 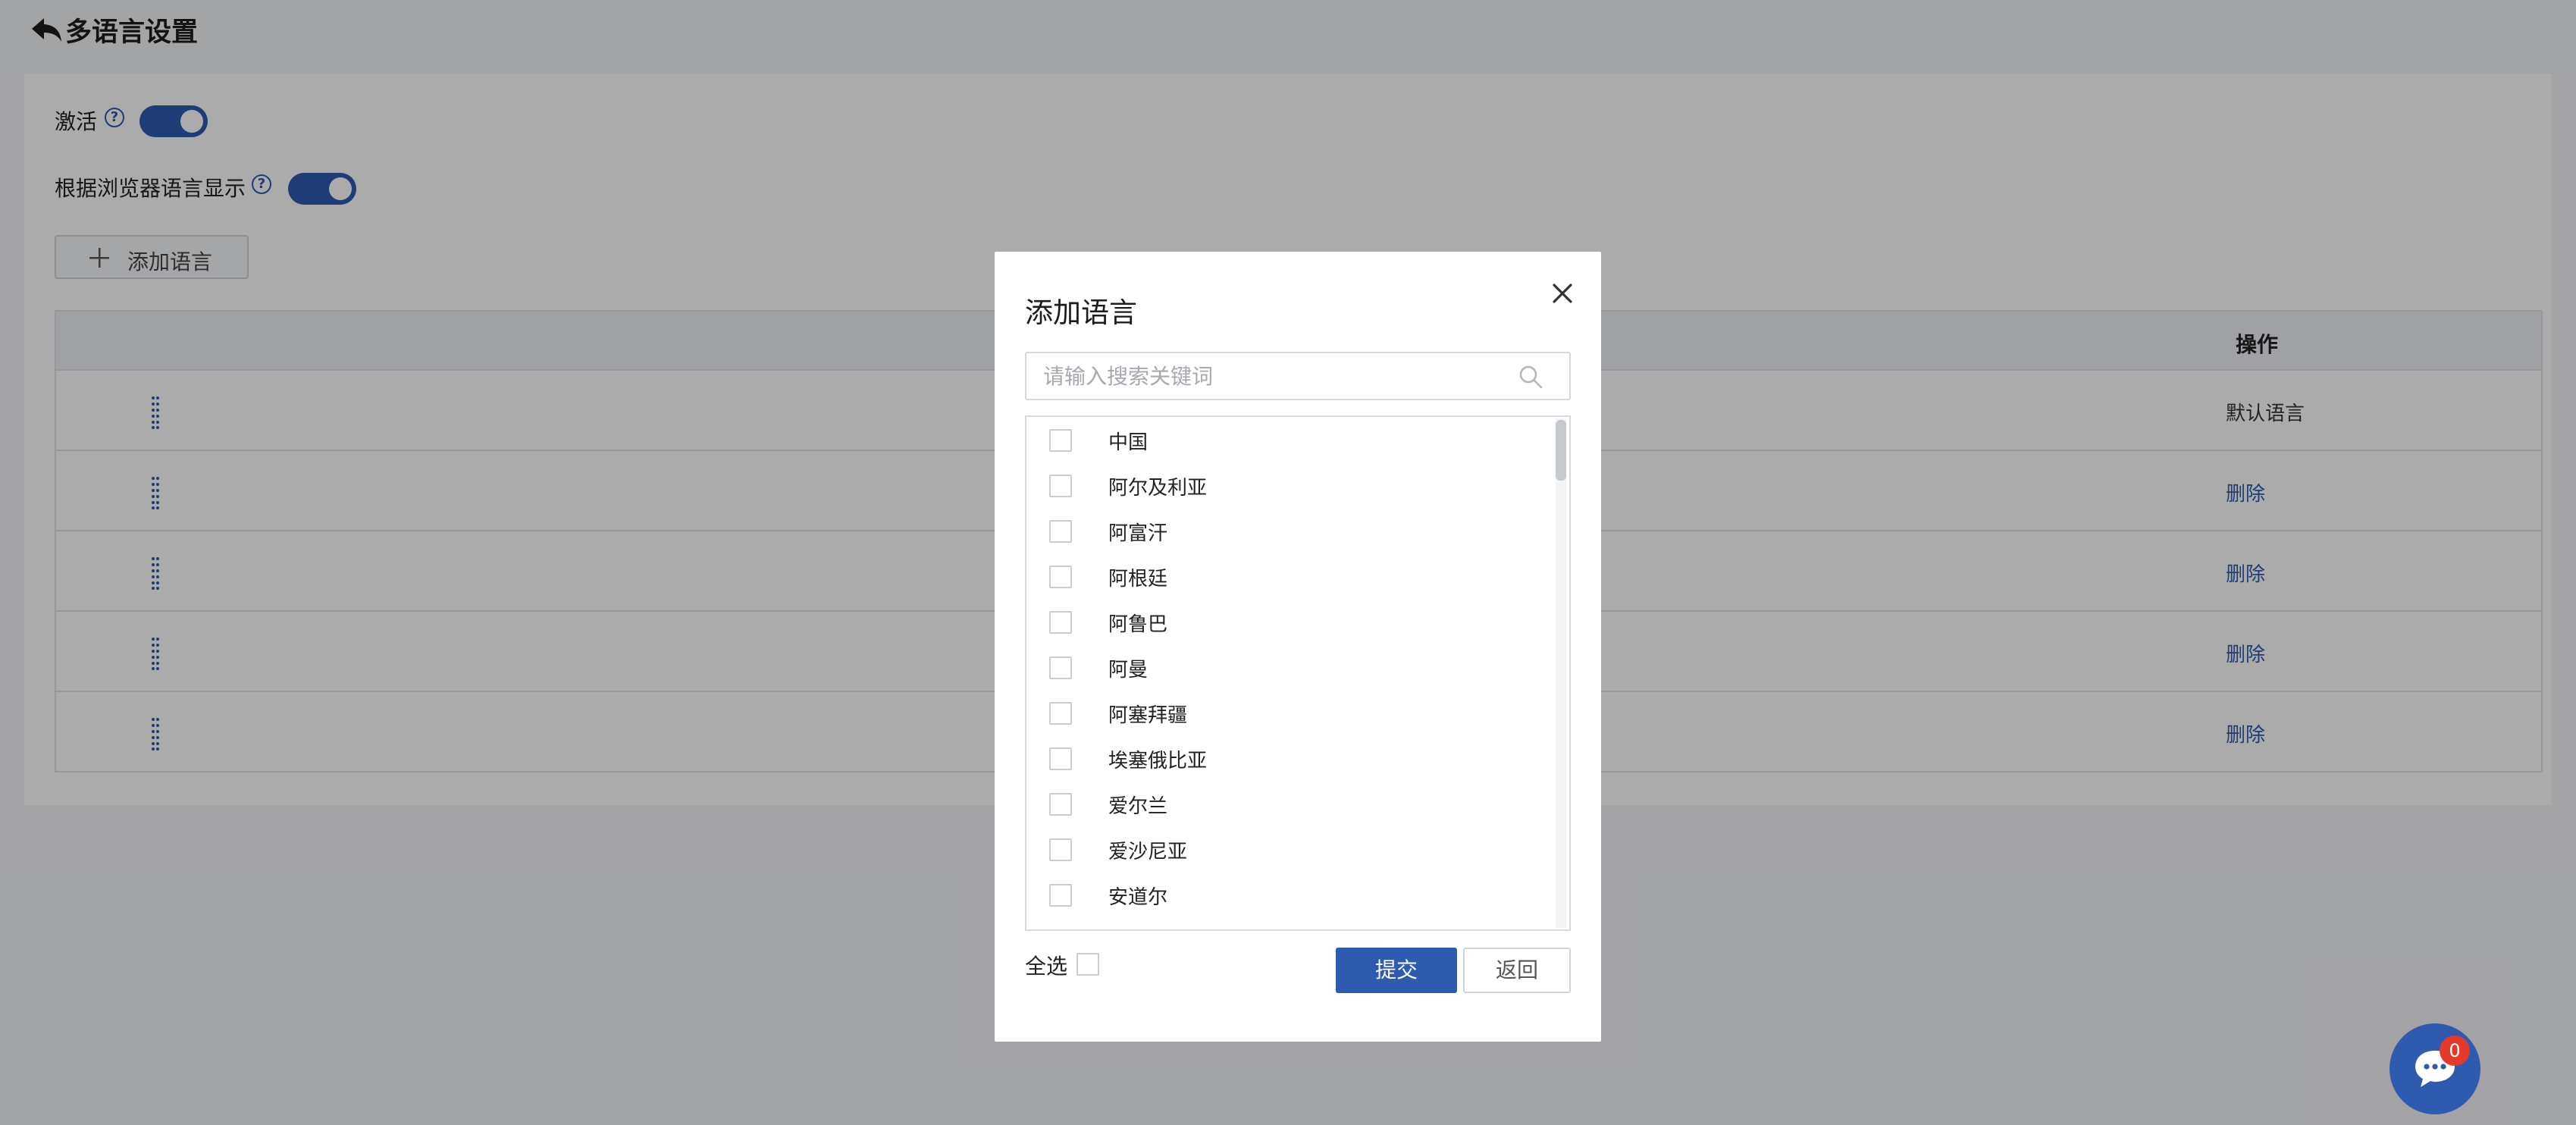 I want to click on dialog-title: 添加语言, so click(x=1081, y=312).